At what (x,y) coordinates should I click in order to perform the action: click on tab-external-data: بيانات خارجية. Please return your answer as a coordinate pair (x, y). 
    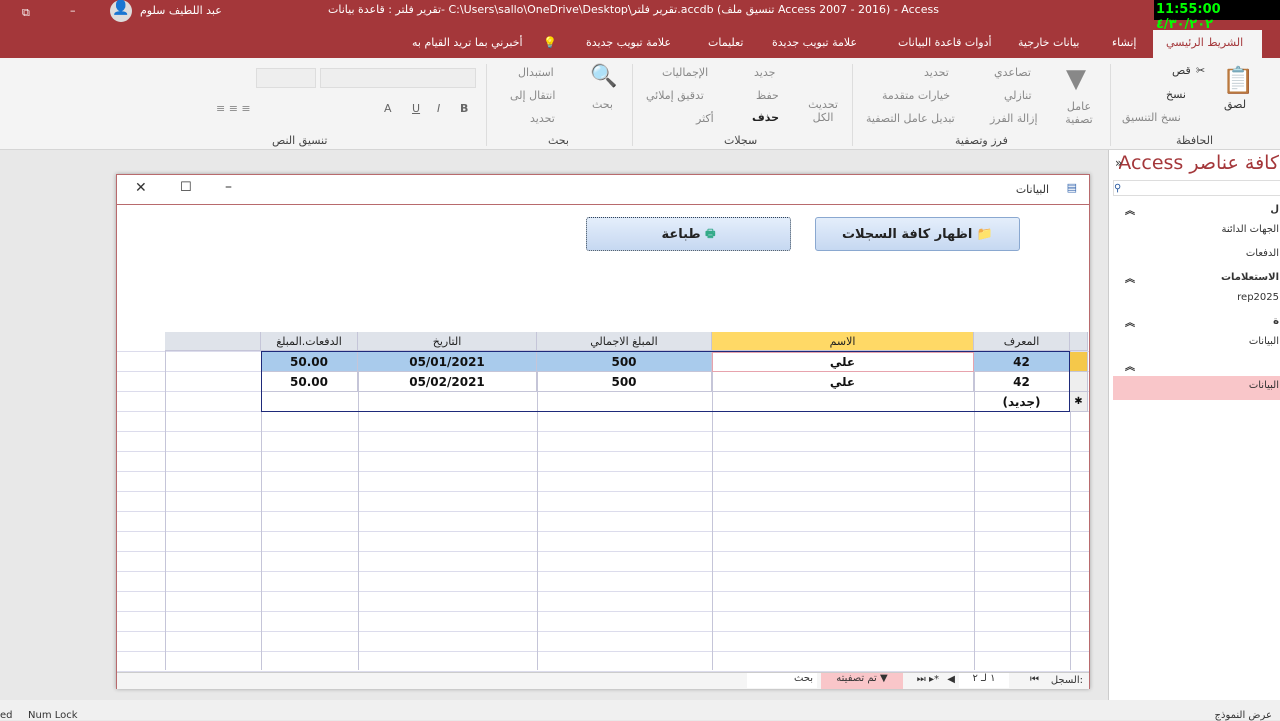
    Looking at the image, I should click on (1048, 42).